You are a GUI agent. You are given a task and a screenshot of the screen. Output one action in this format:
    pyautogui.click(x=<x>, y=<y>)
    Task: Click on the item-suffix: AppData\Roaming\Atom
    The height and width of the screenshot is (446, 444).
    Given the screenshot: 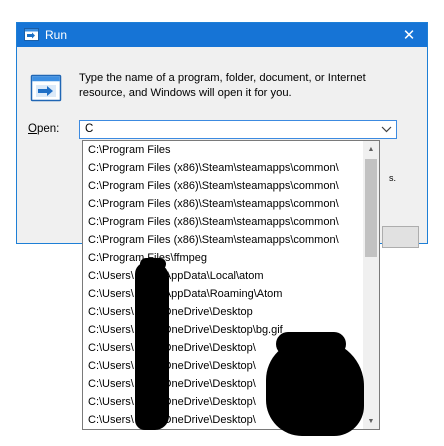 What is the action you would take?
    pyautogui.click(x=223, y=294)
    